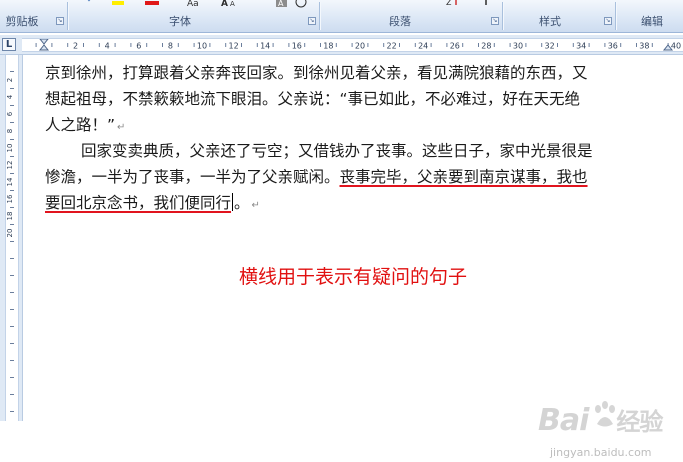 The width and height of the screenshot is (683, 462). What do you see at coordinates (486, 3) in the screenshot?
I see `show-marks-icon` at bounding box center [486, 3].